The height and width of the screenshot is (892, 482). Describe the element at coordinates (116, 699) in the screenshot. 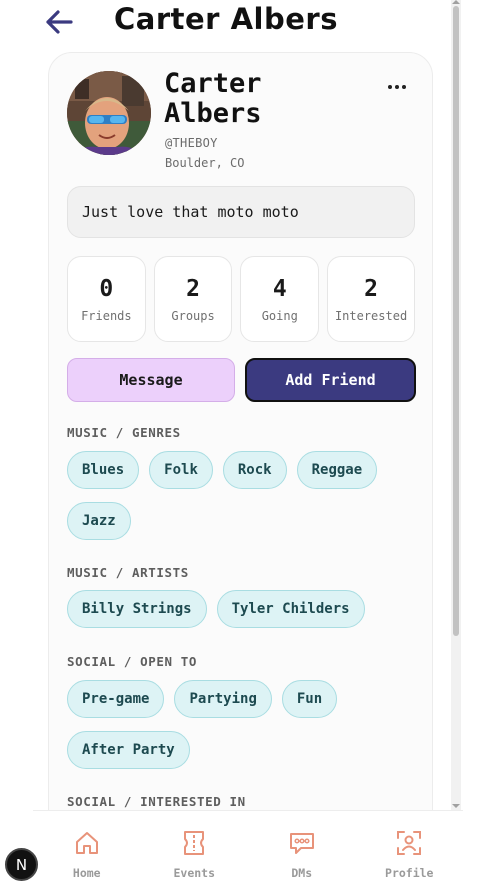

I see `chip-open-to: Pre-game` at that location.